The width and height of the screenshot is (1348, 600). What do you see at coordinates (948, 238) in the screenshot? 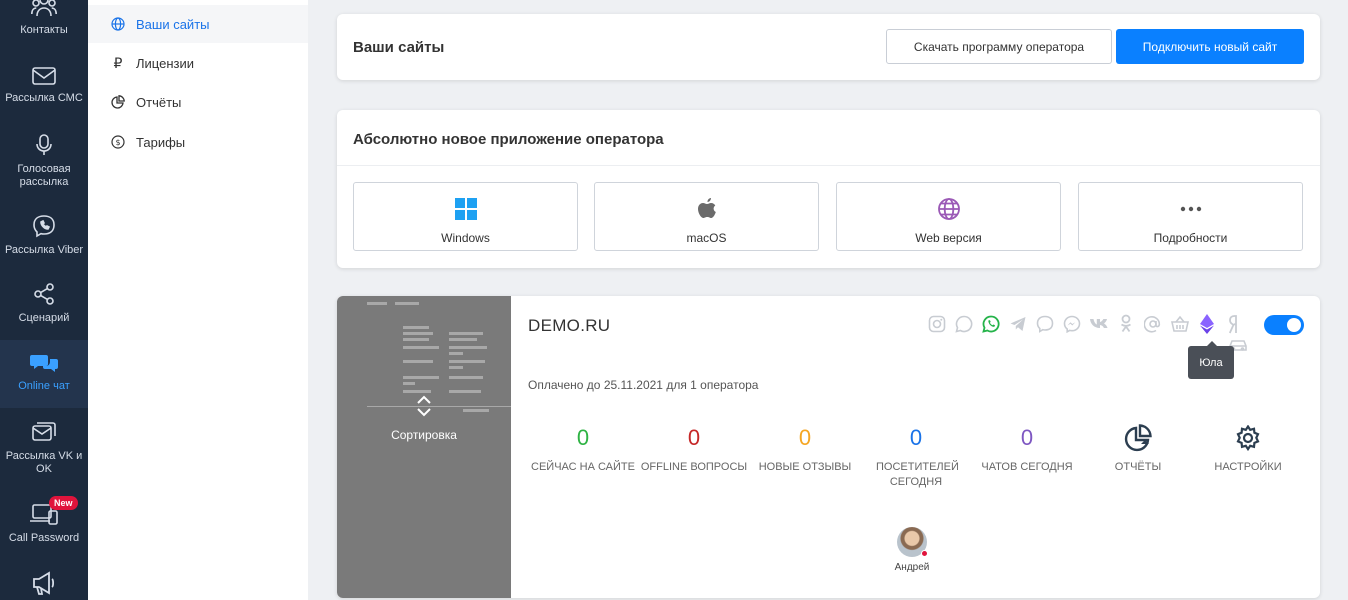
I see `app-tile-label: Web версия` at bounding box center [948, 238].